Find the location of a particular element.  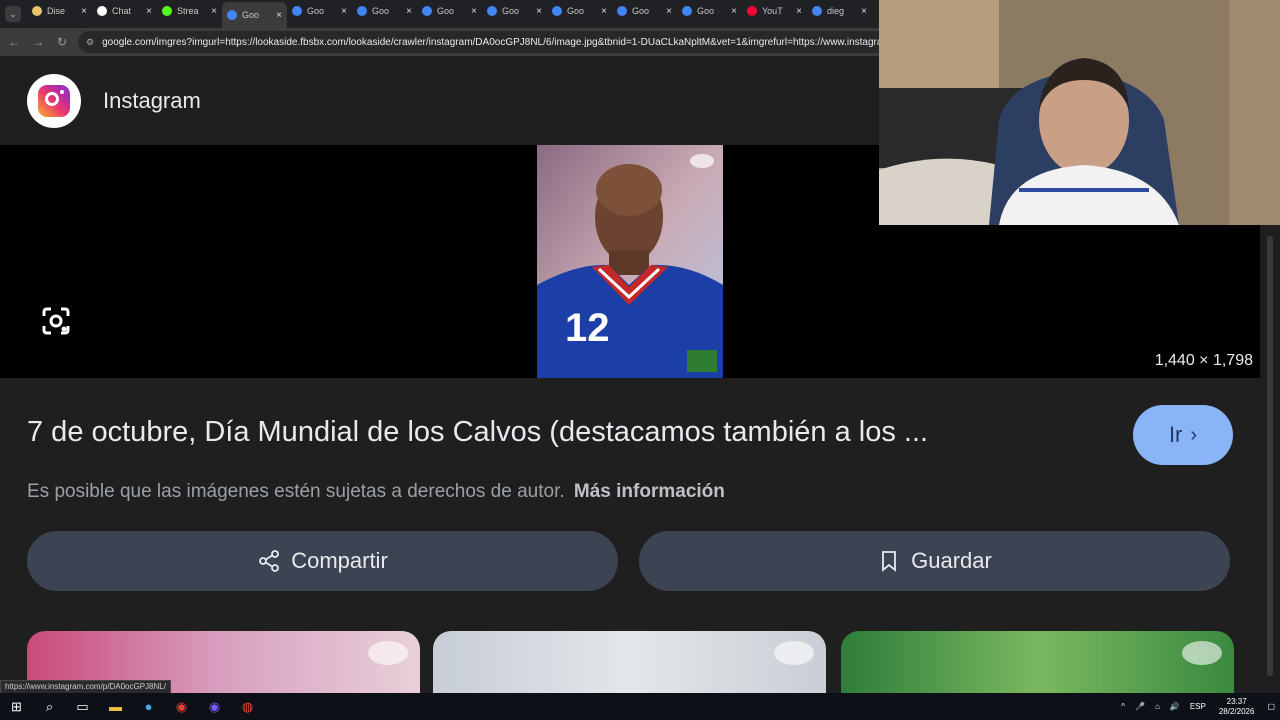

bookmark-icon is located at coordinates (889, 561).